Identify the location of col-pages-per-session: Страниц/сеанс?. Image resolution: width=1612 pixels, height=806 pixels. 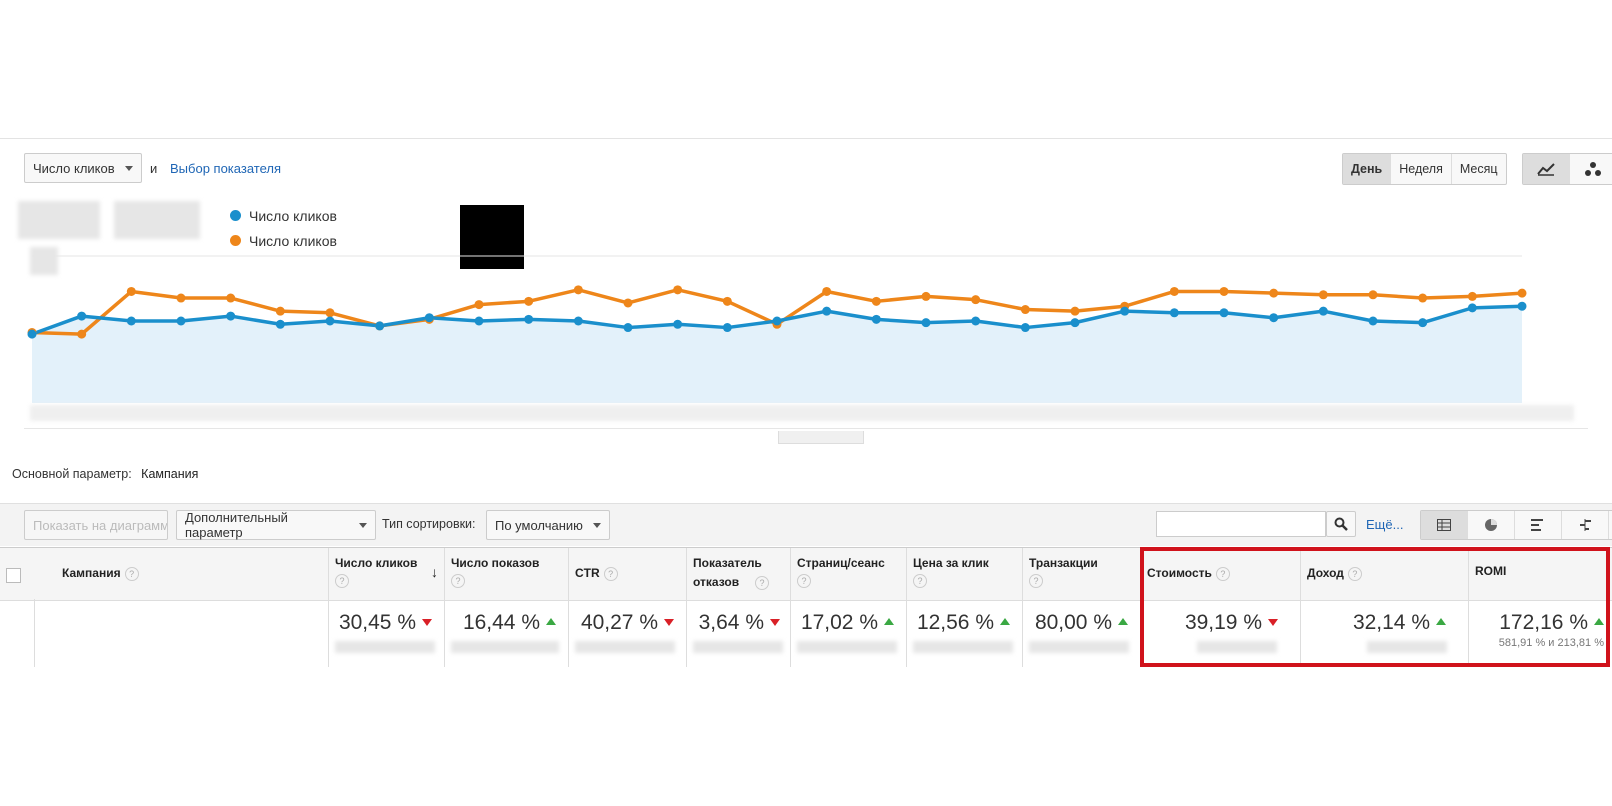
(848, 574).